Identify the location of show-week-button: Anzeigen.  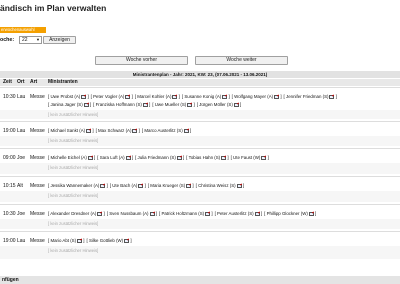
(59, 40).